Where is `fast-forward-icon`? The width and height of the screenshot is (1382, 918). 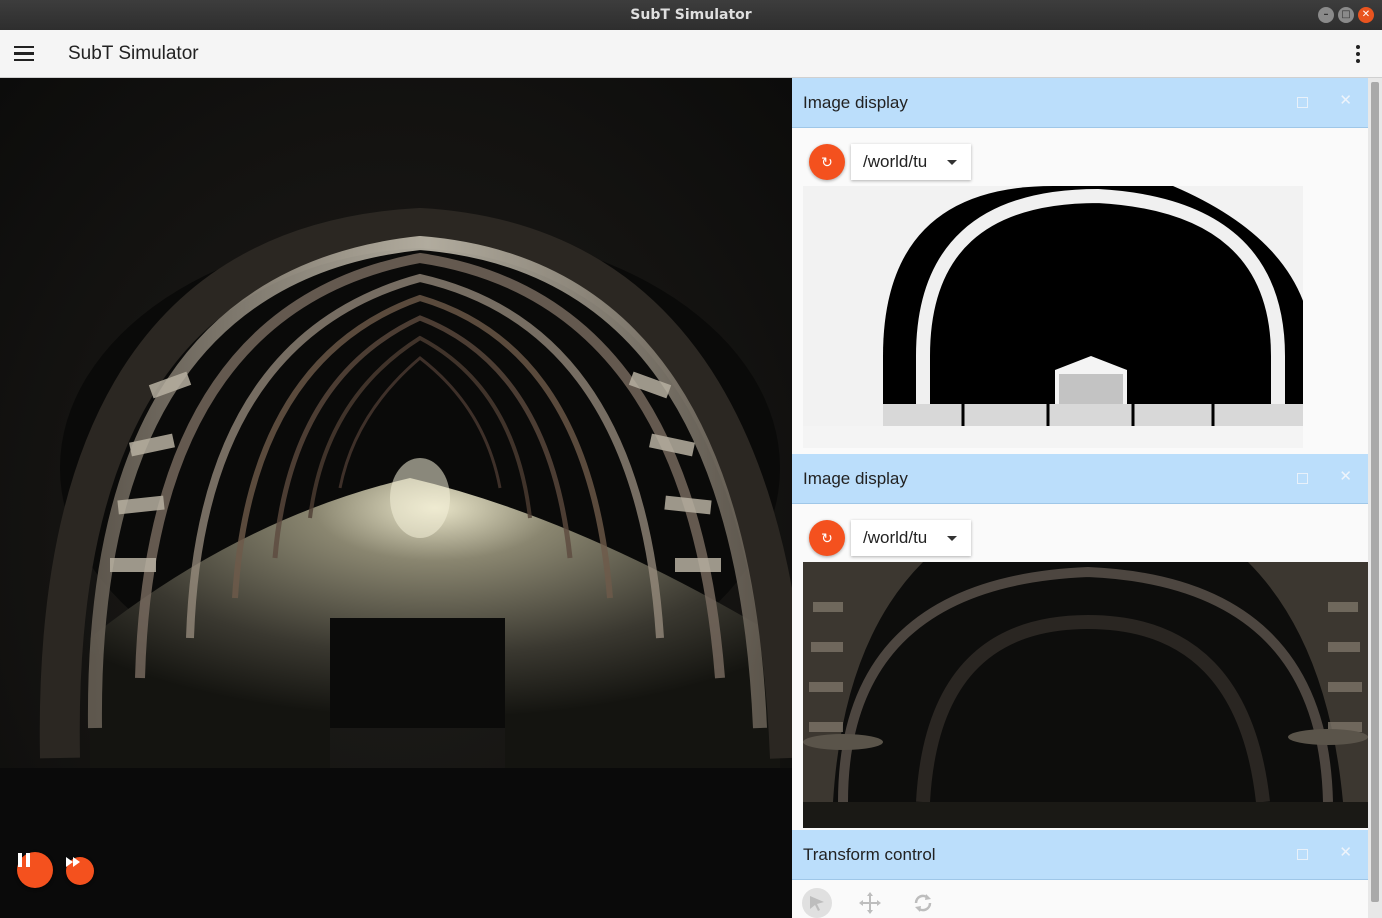
fast-forward-icon is located at coordinates (73, 862).